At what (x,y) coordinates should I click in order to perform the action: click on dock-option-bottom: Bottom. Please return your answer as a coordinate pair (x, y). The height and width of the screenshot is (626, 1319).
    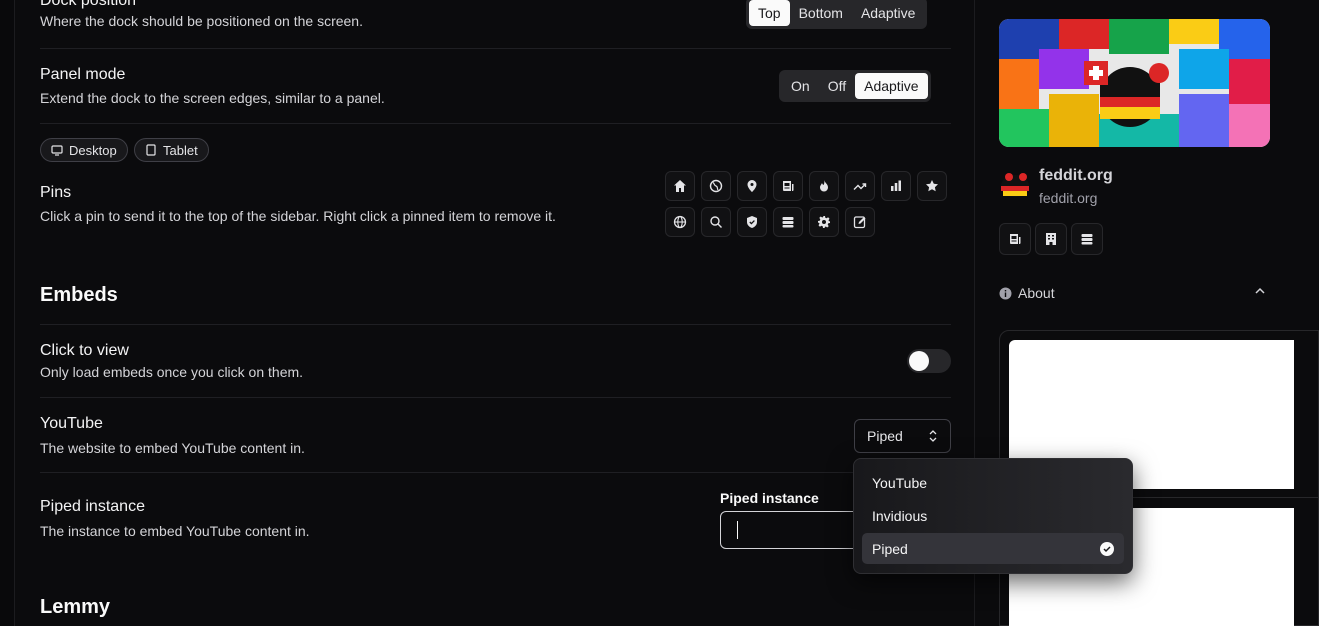
    Looking at the image, I should click on (821, 13).